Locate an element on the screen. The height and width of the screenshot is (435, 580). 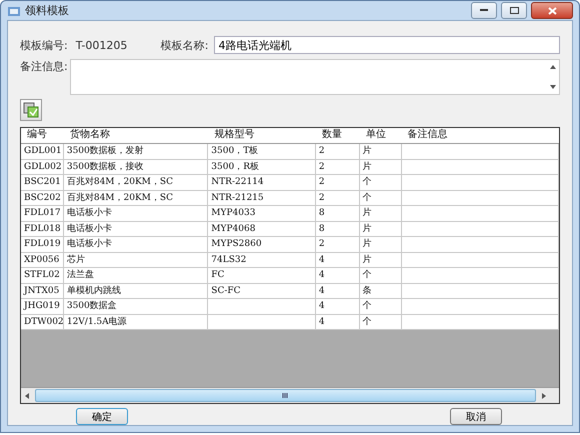
table-cell: MYP4033 is located at coordinates (262, 213).